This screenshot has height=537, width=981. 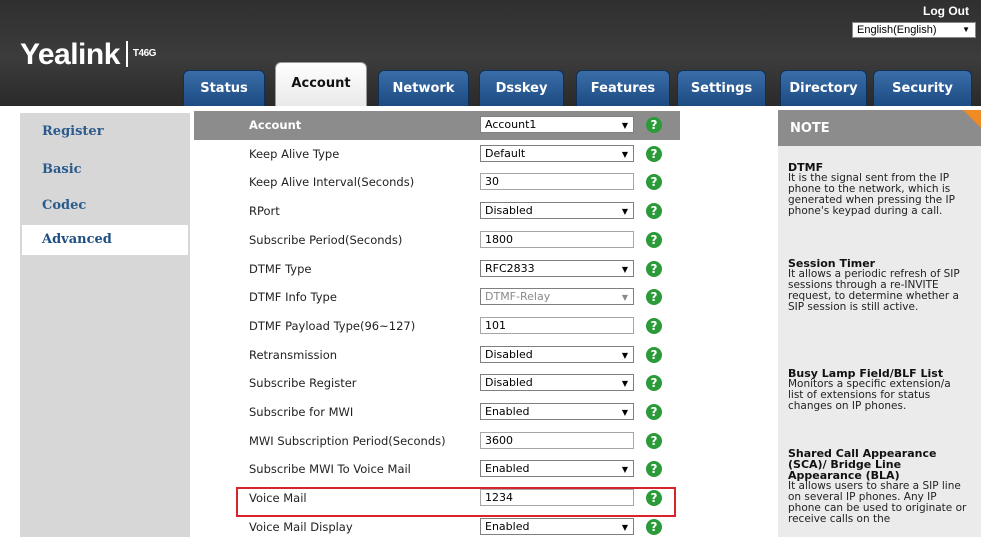 I want to click on setting-label: Keep Alive Type, so click(x=294, y=153).